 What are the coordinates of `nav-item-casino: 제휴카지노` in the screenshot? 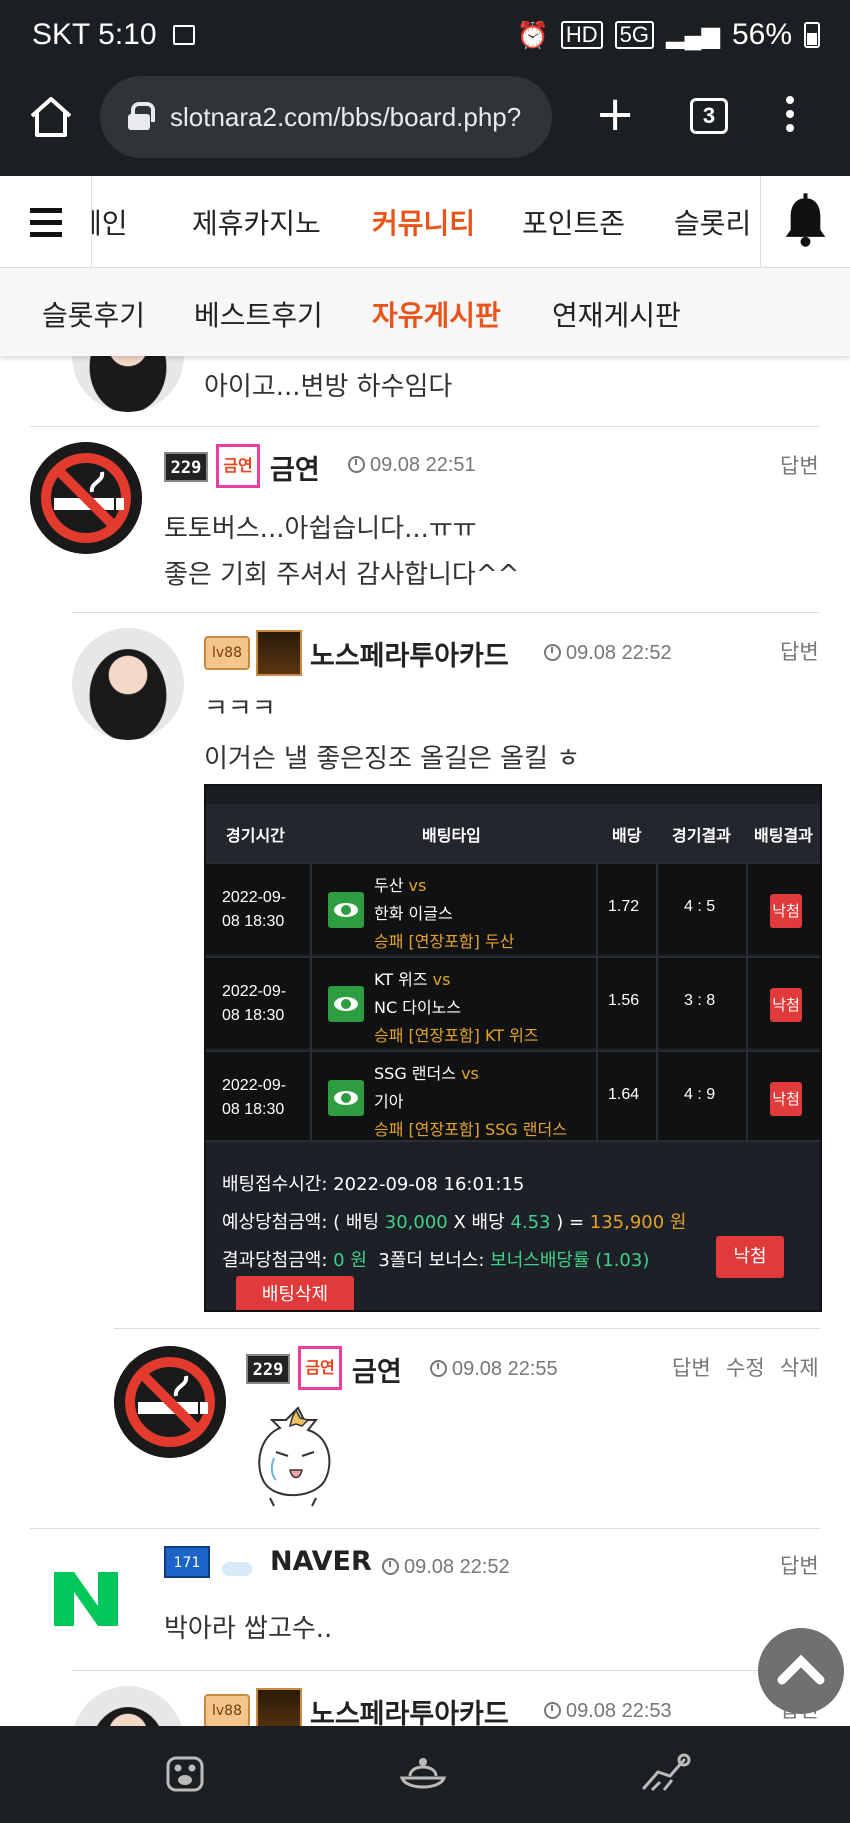 It's located at (256, 222).